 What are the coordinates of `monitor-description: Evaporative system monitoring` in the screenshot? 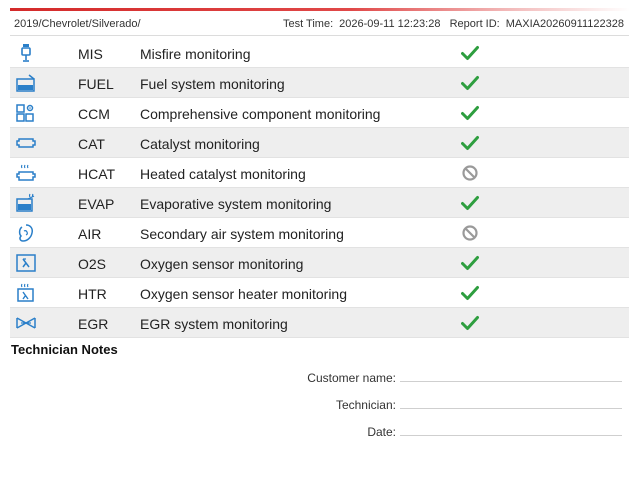 It's located at (236, 204).